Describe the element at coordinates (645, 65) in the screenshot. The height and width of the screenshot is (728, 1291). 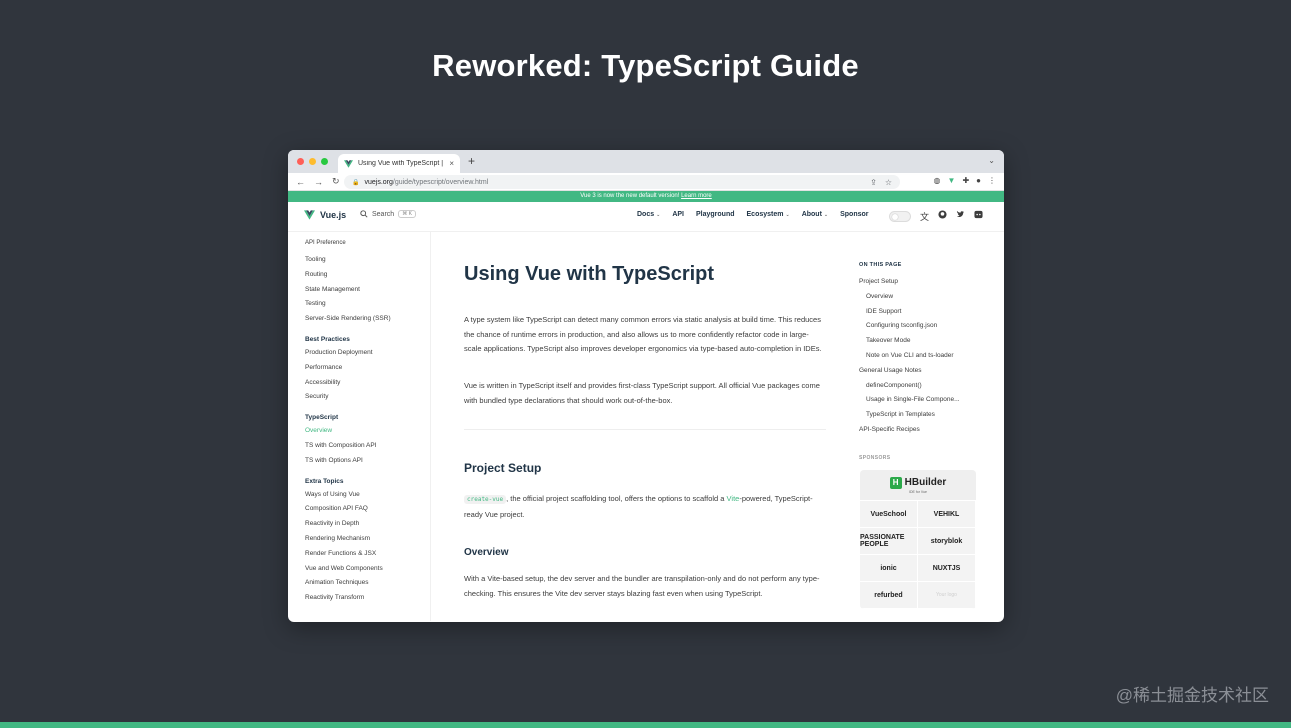
I see `slide-title: Reworked: TypeScript Guide` at that location.